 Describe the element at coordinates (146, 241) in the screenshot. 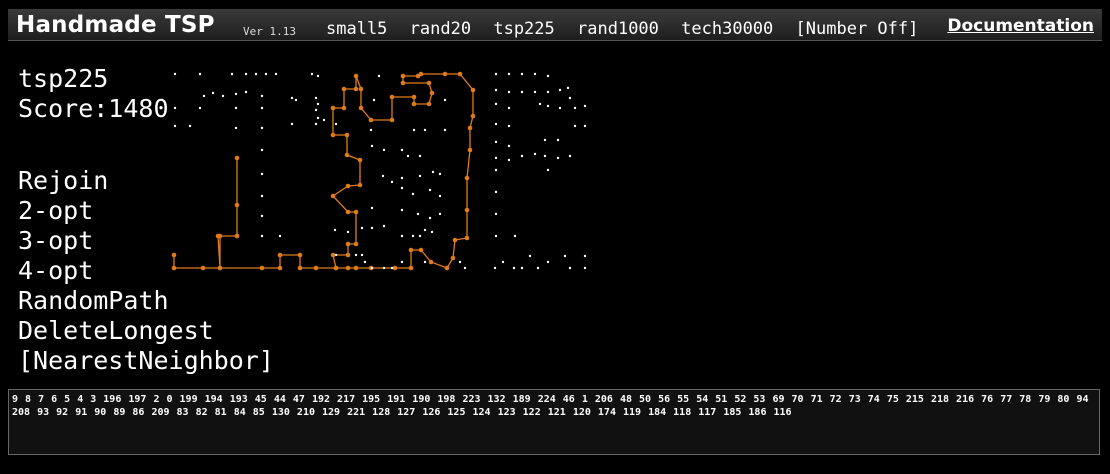

I see `three-opt-button: 3-opt` at that location.